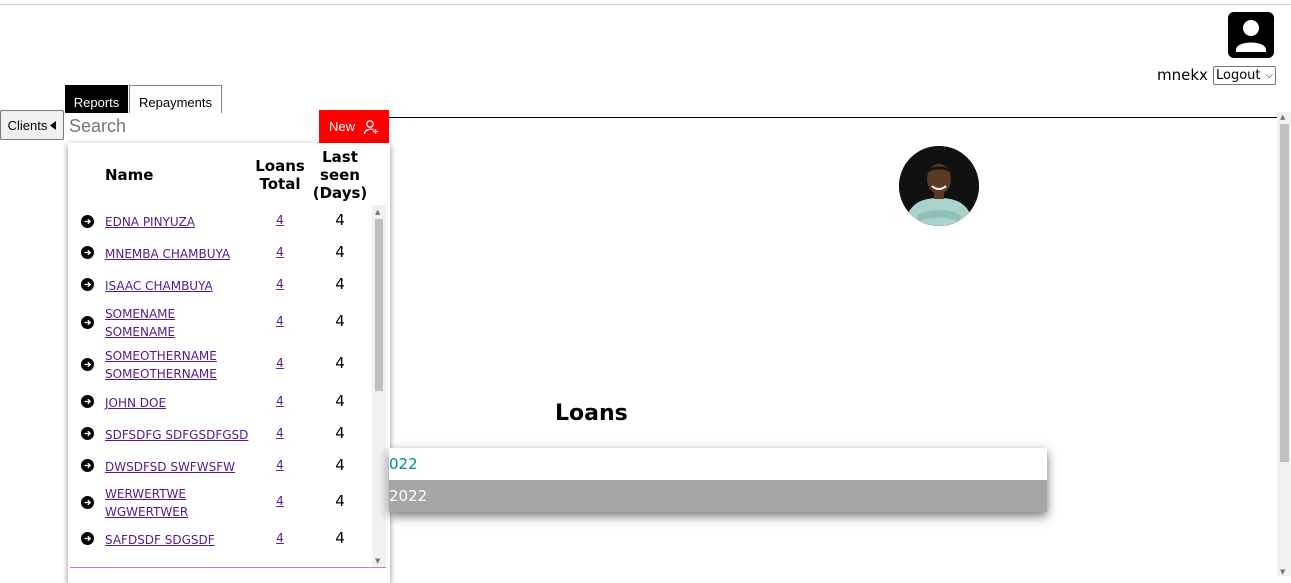 The width and height of the screenshot is (1291, 583). What do you see at coordinates (177, 540) in the screenshot?
I see `client-name-link: SAFDSDF SDGSDF` at bounding box center [177, 540].